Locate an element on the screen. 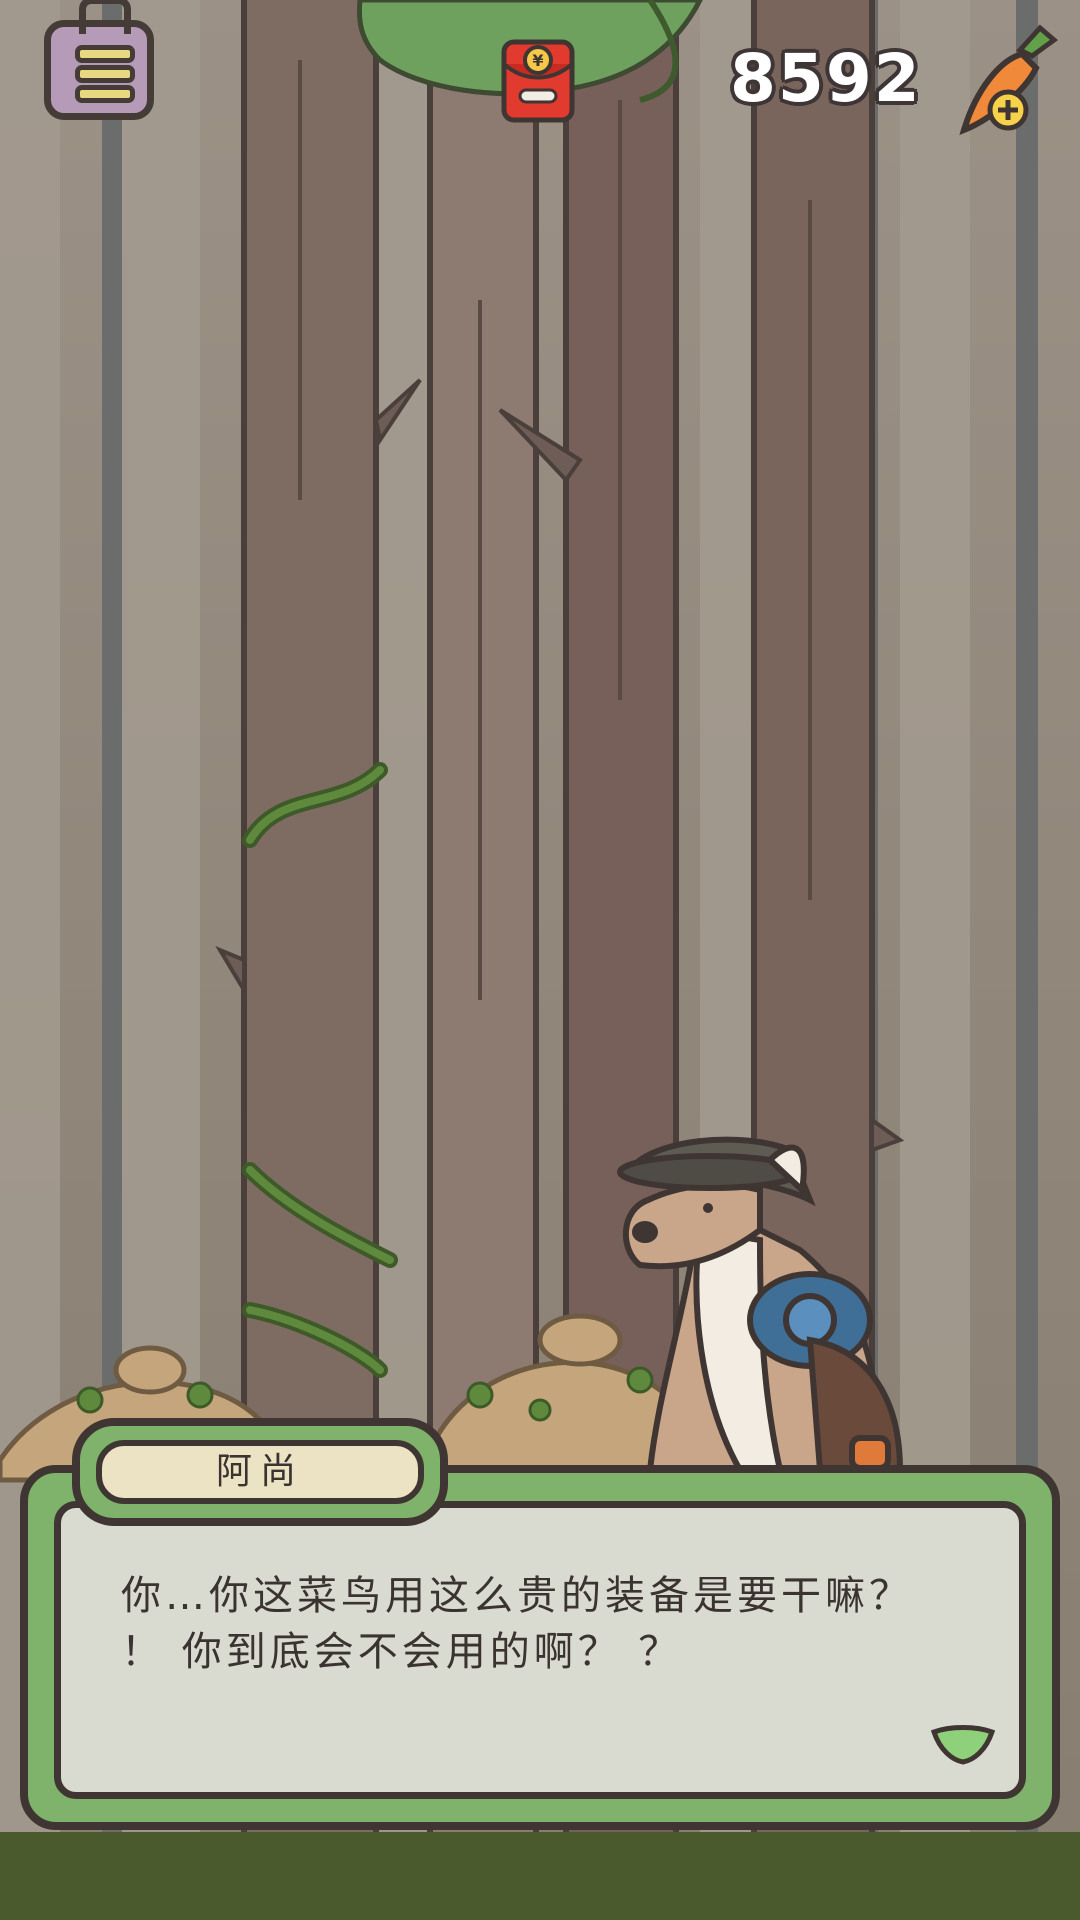  yuan-symbol: ¥ is located at coordinates (537, 60).